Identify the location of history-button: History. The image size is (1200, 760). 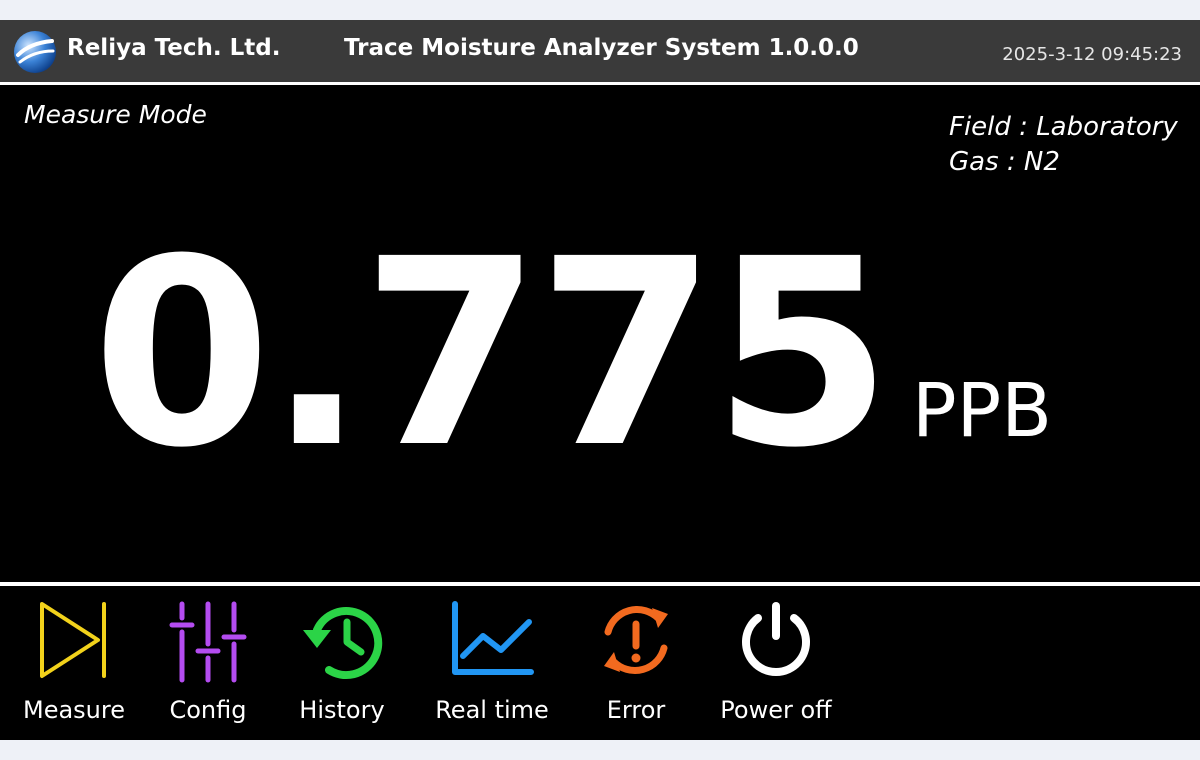
(342, 663).